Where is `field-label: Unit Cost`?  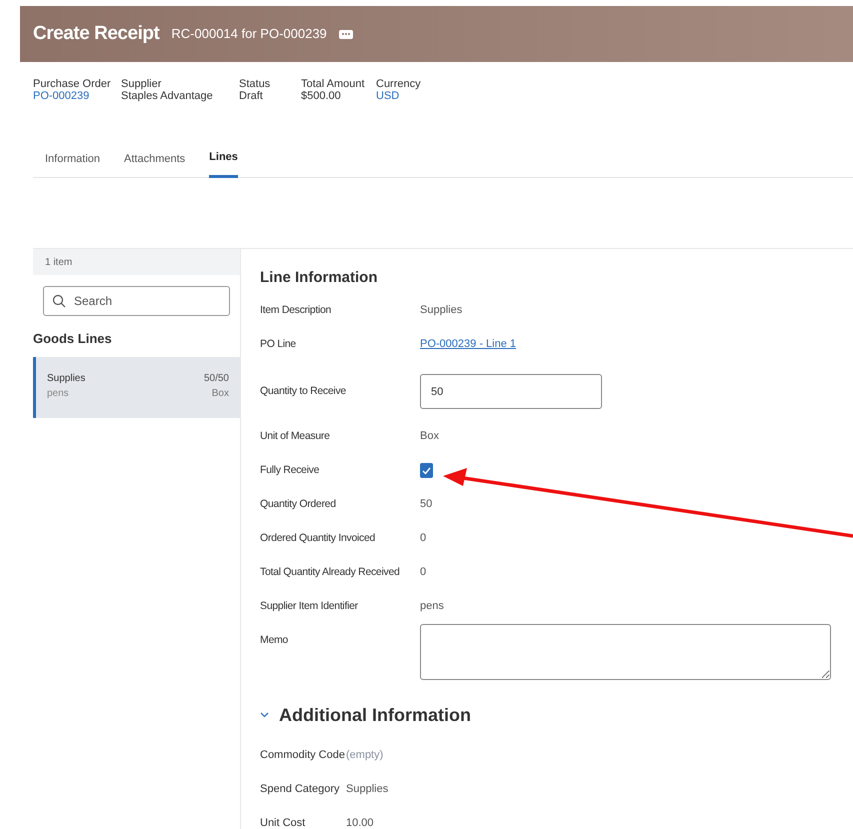
field-label: Unit Cost is located at coordinates (283, 822).